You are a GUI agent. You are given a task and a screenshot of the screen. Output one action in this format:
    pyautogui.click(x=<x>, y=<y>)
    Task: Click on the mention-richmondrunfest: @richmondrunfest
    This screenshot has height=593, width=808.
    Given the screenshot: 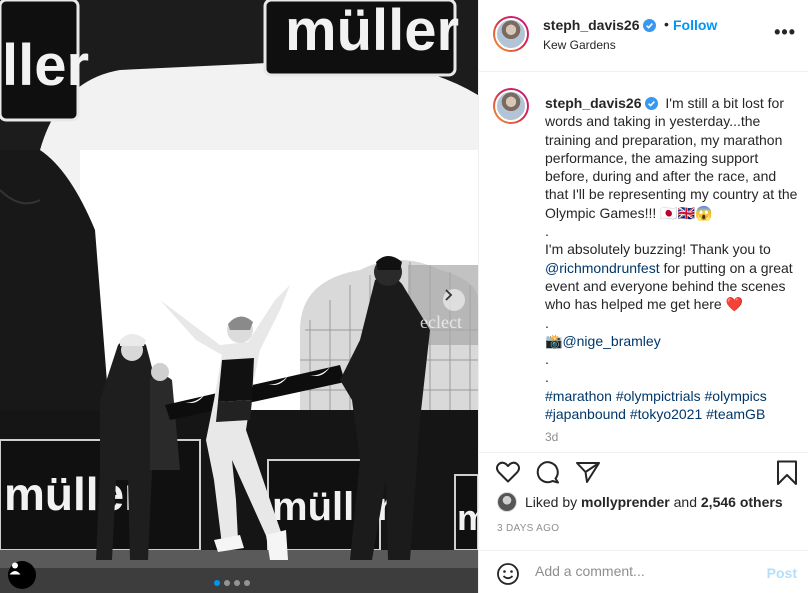 What is the action you would take?
    pyautogui.click(x=602, y=268)
    